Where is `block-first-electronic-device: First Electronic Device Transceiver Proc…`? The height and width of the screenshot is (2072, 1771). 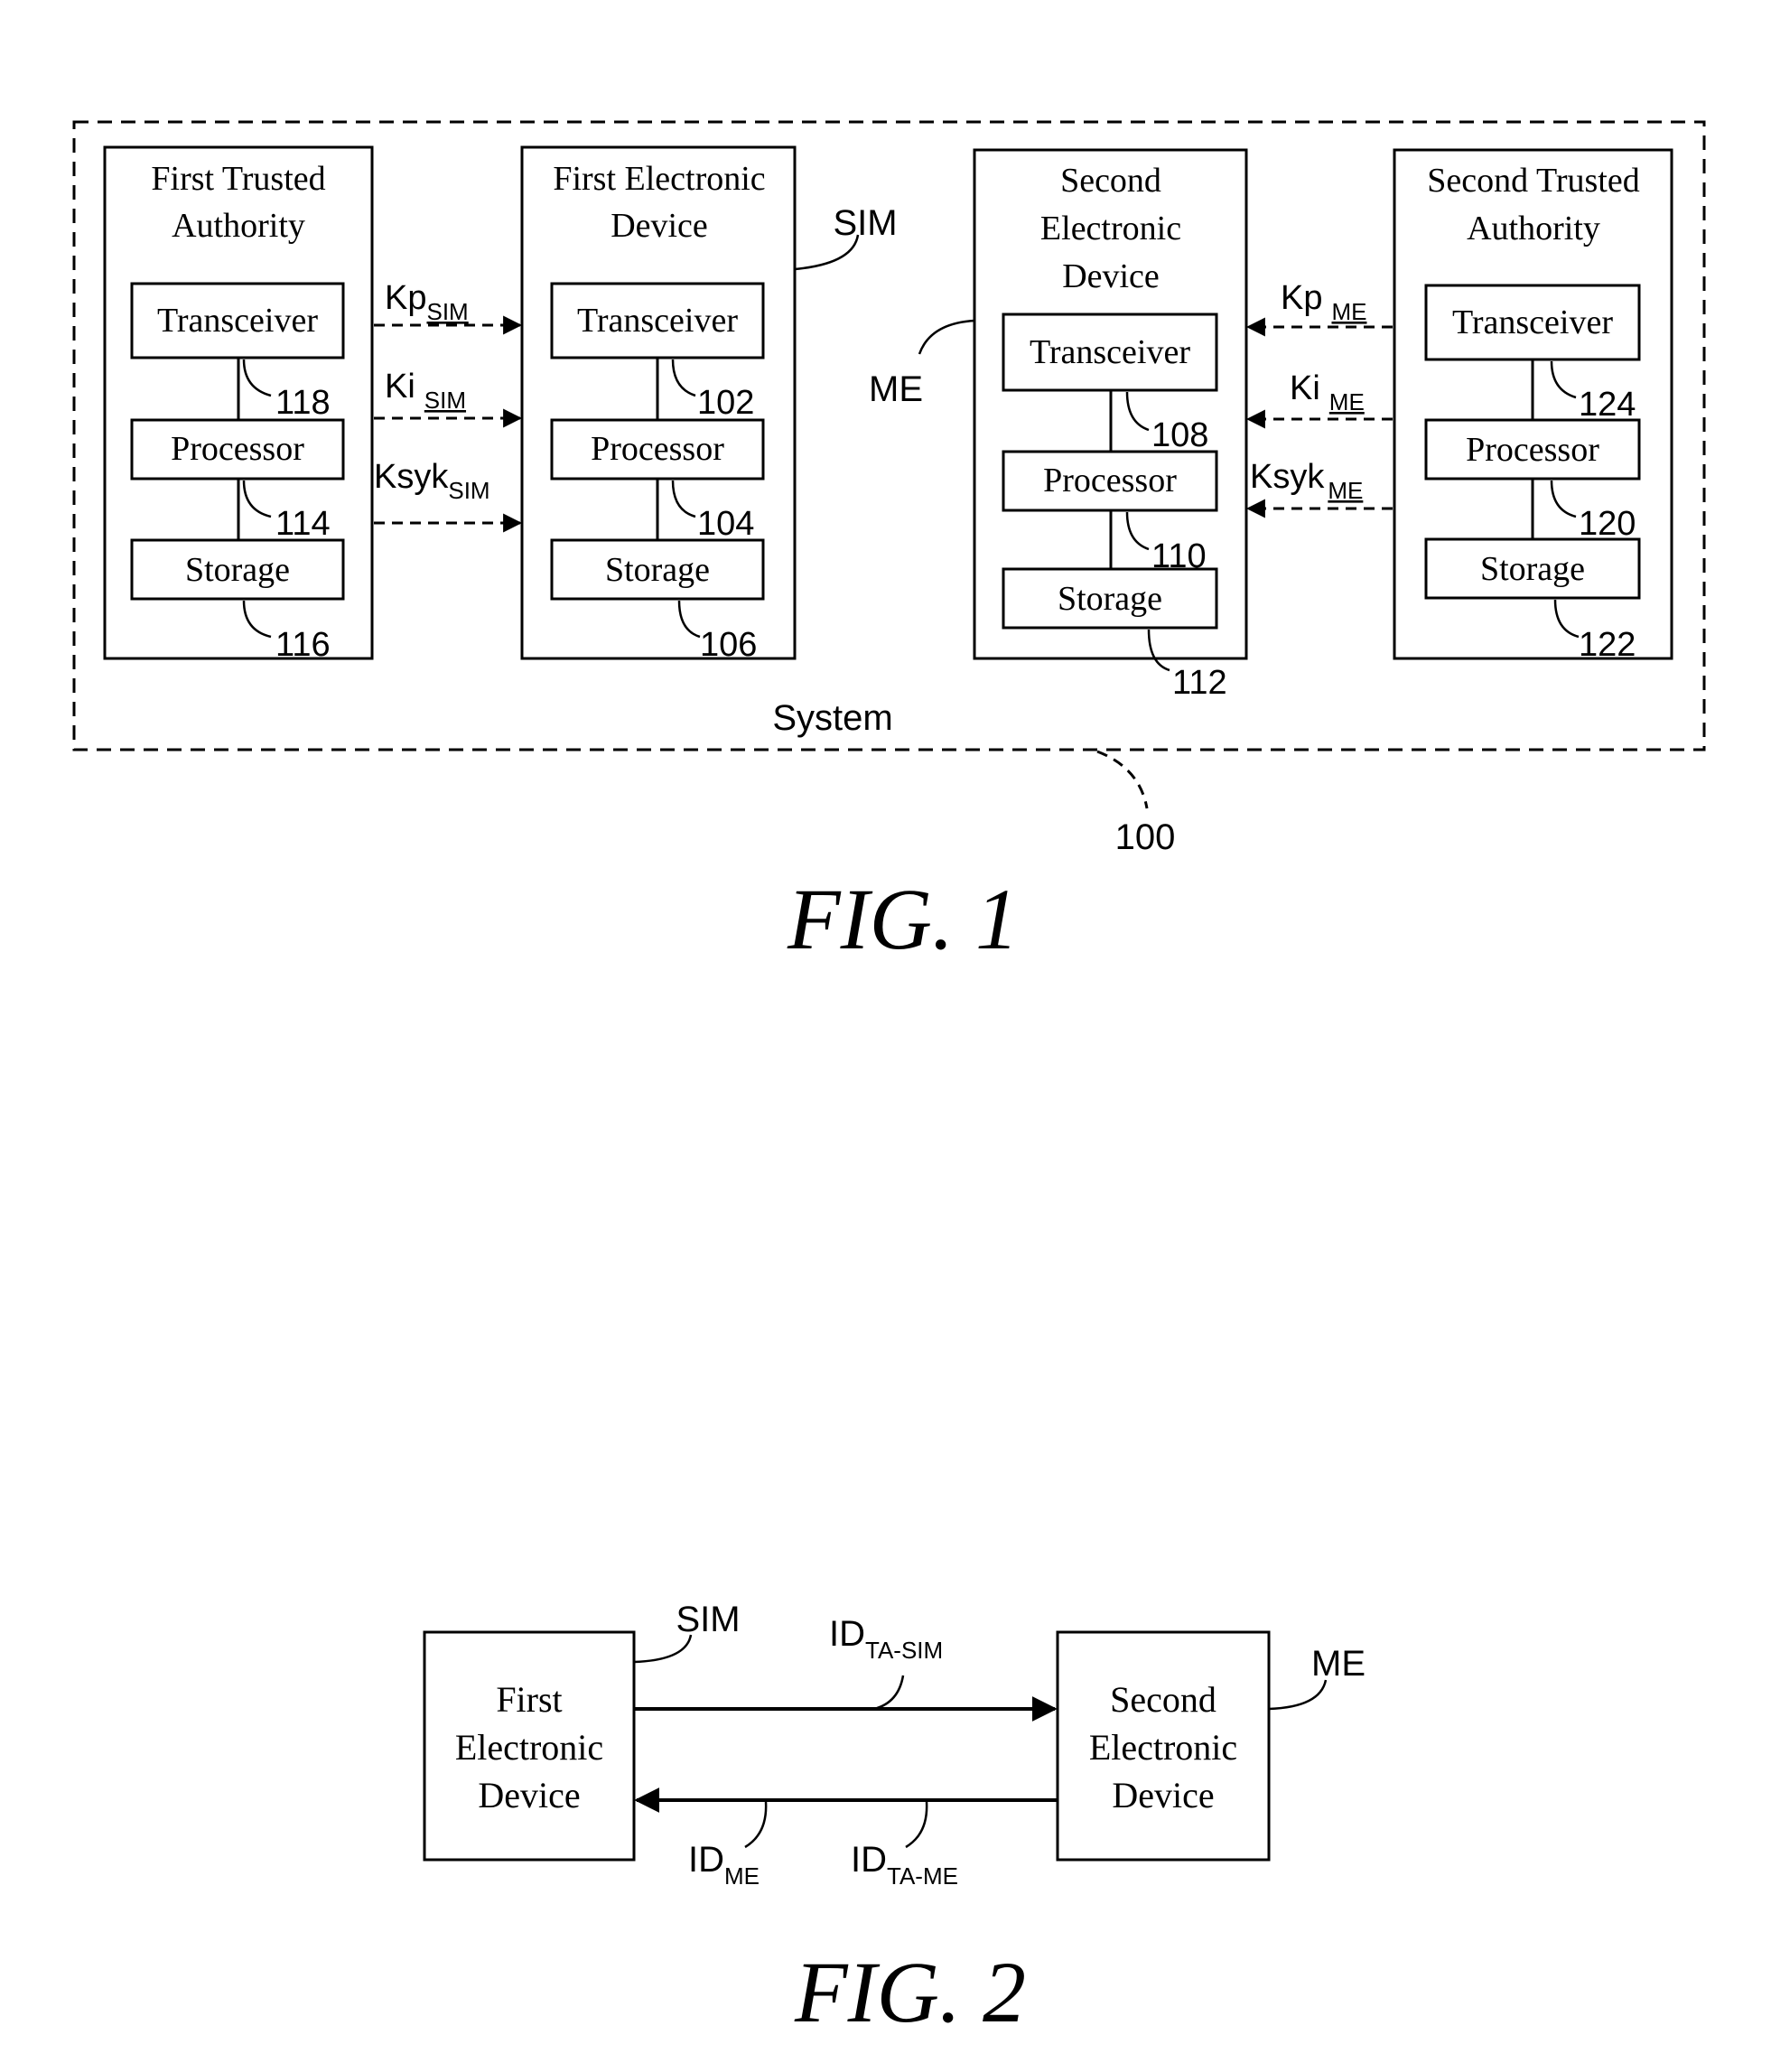 block-first-electronic-device: First Electronic Device Transceiver Proc… is located at coordinates (709, 404).